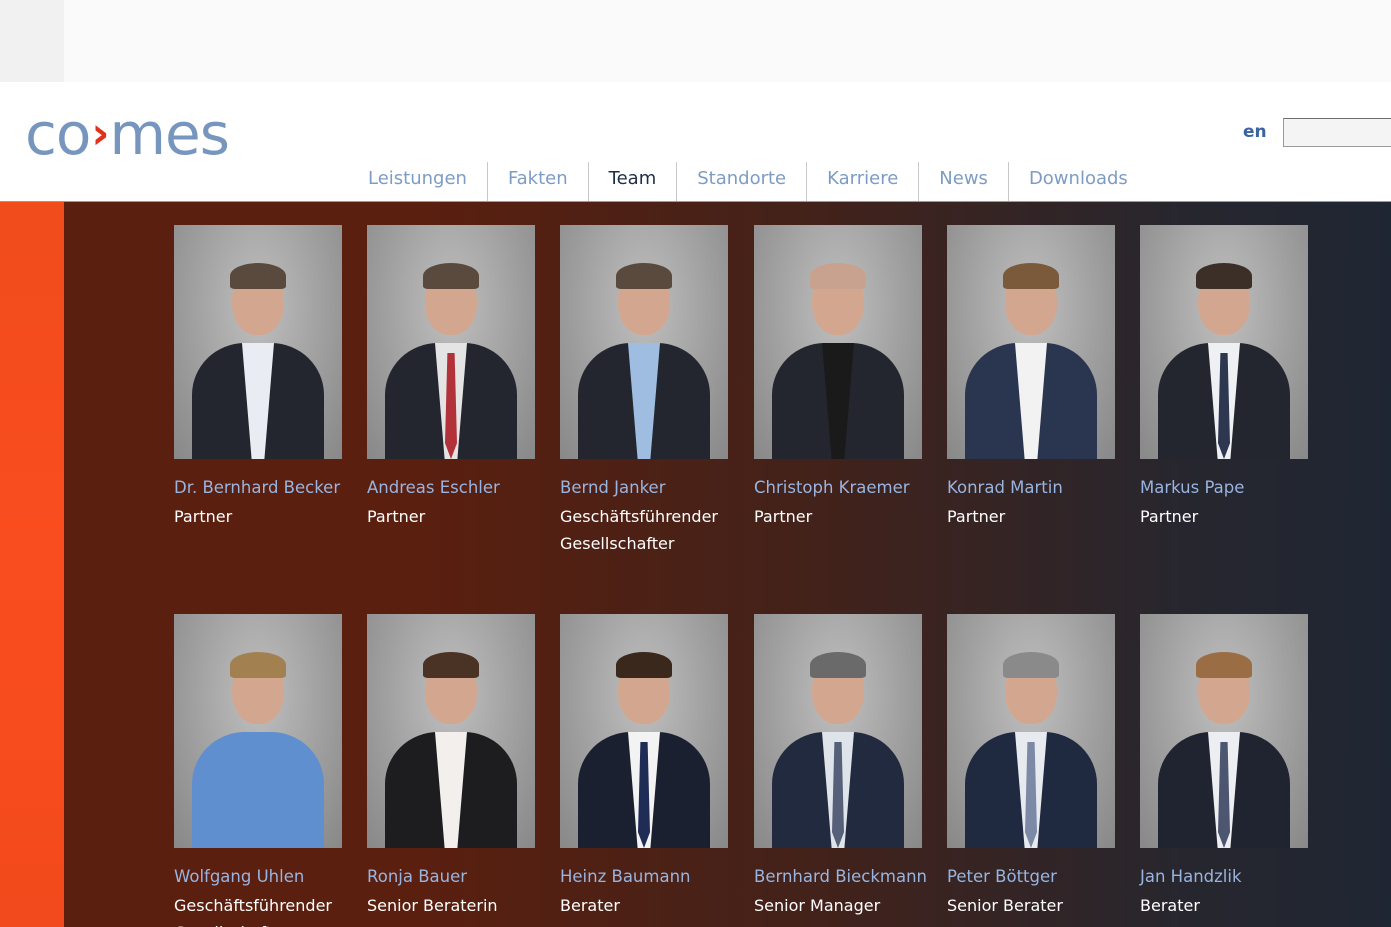 The height and width of the screenshot is (927, 1391). Describe the element at coordinates (862, 181) in the screenshot. I see `nav-item-karriere: Karriere` at that location.